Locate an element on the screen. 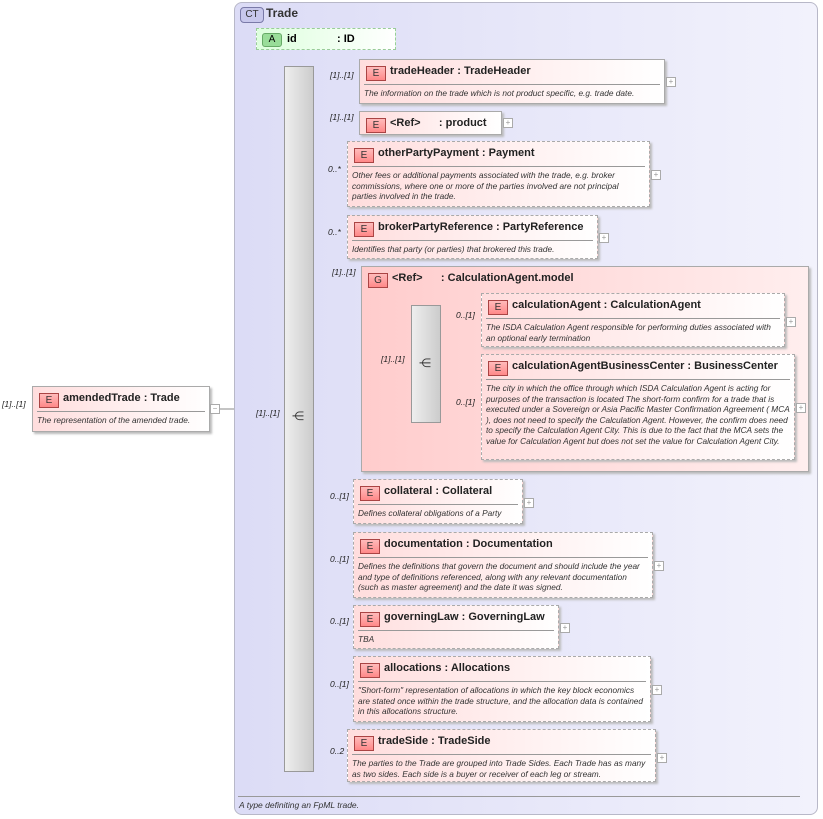 This screenshot has height=819, width=823. attribute-badge: A is located at coordinates (272, 40).